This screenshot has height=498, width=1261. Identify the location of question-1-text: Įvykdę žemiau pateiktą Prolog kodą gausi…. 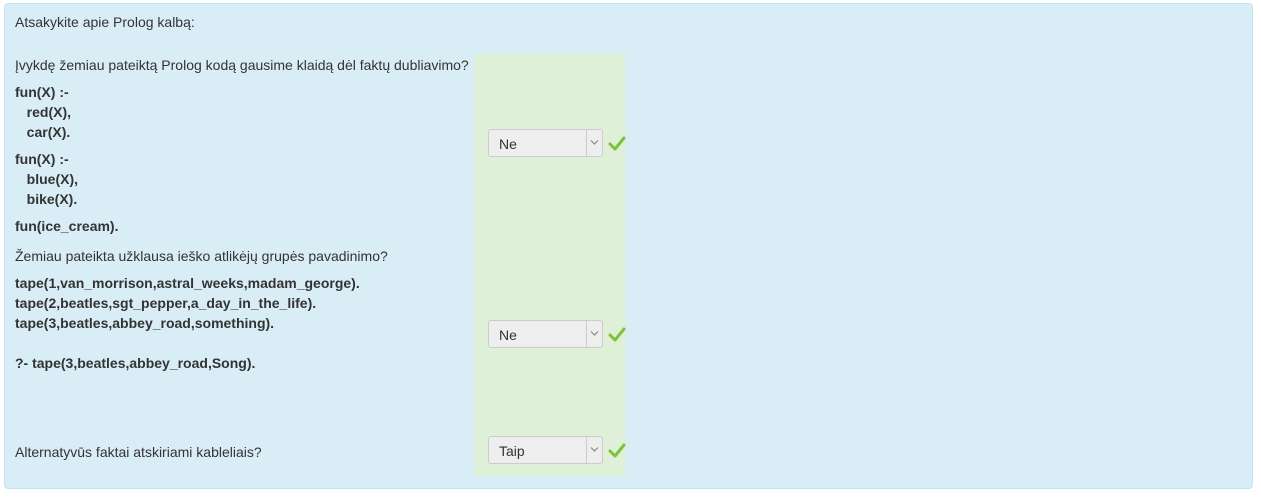
(242, 65).